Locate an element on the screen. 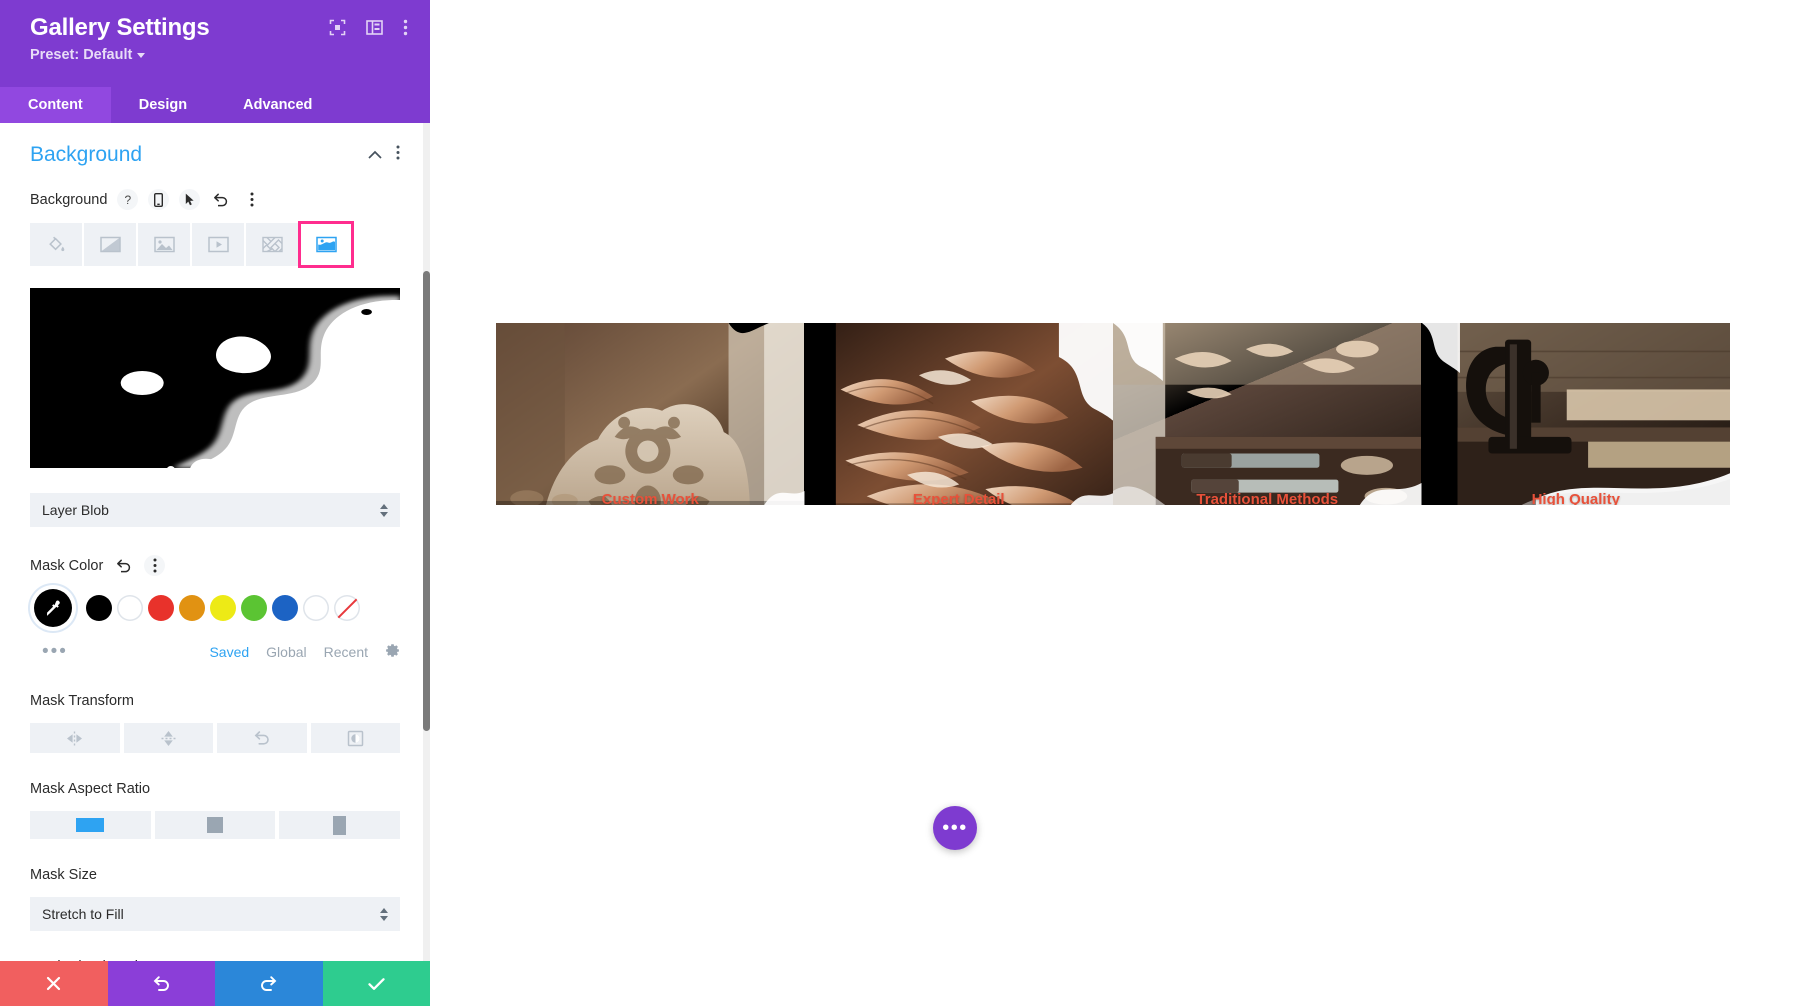 The width and height of the screenshot is (1800, 1006). page-settings-fab: ••• is located at coordinates (955, 828).